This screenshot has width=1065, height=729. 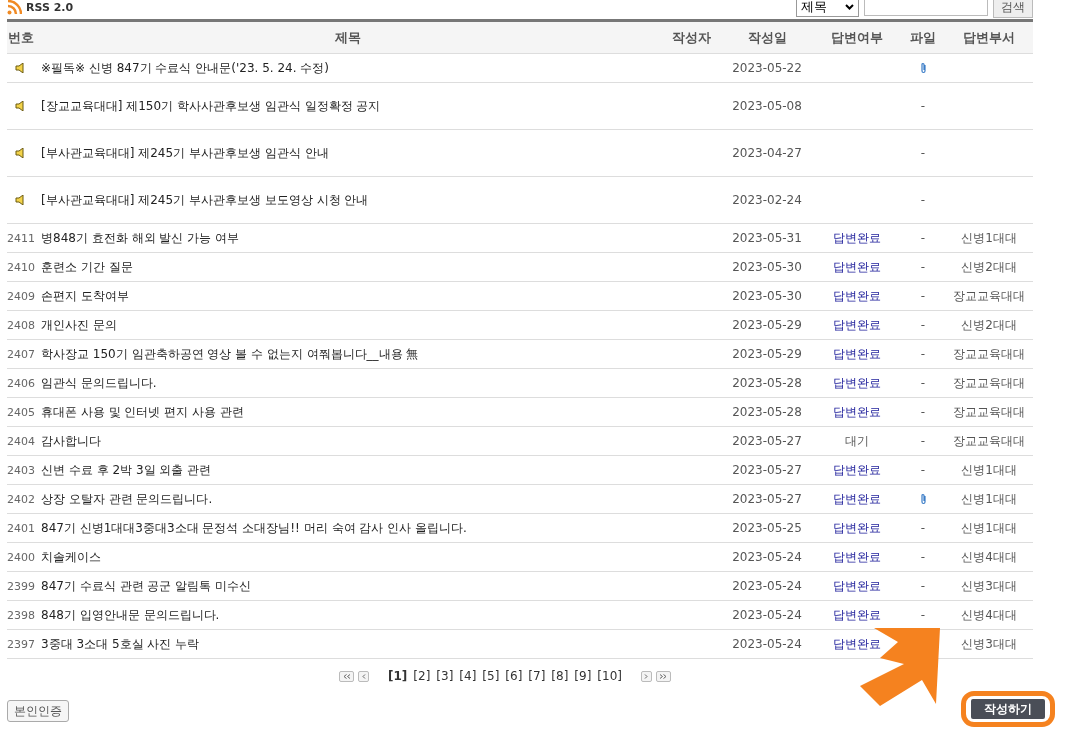 What do you see at coordinates (50, 7) in the screenshot?
I see `rss-label: RSS 2.0` at bounding box center [50, 7].